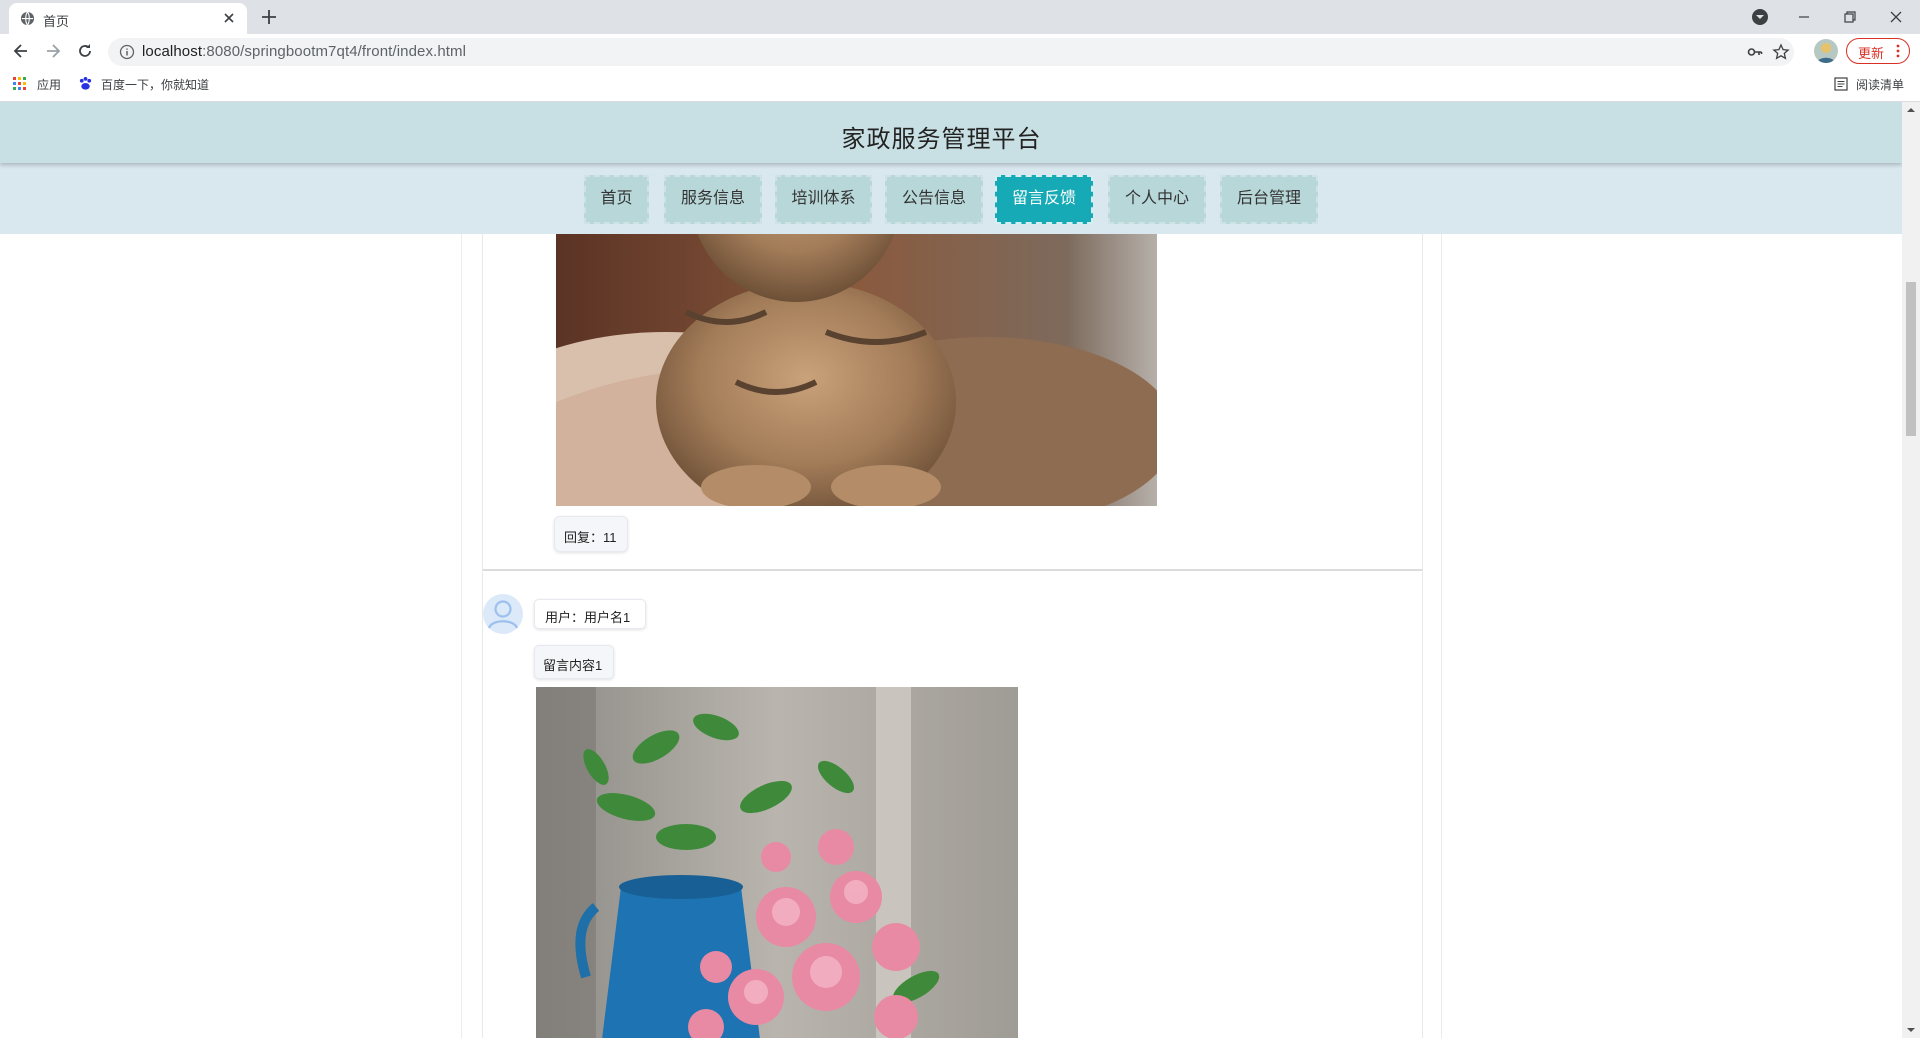 The width and height of the screenshot is (1920, 1038). I want to click on reply-badge: 回复：11, so click(591, 534).